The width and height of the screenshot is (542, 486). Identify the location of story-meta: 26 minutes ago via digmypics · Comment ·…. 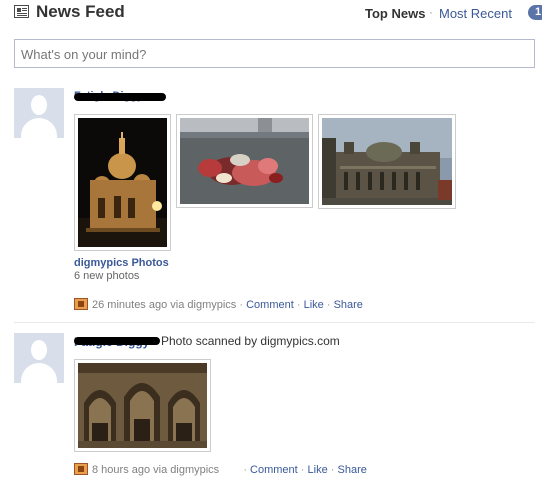
(218, 304).